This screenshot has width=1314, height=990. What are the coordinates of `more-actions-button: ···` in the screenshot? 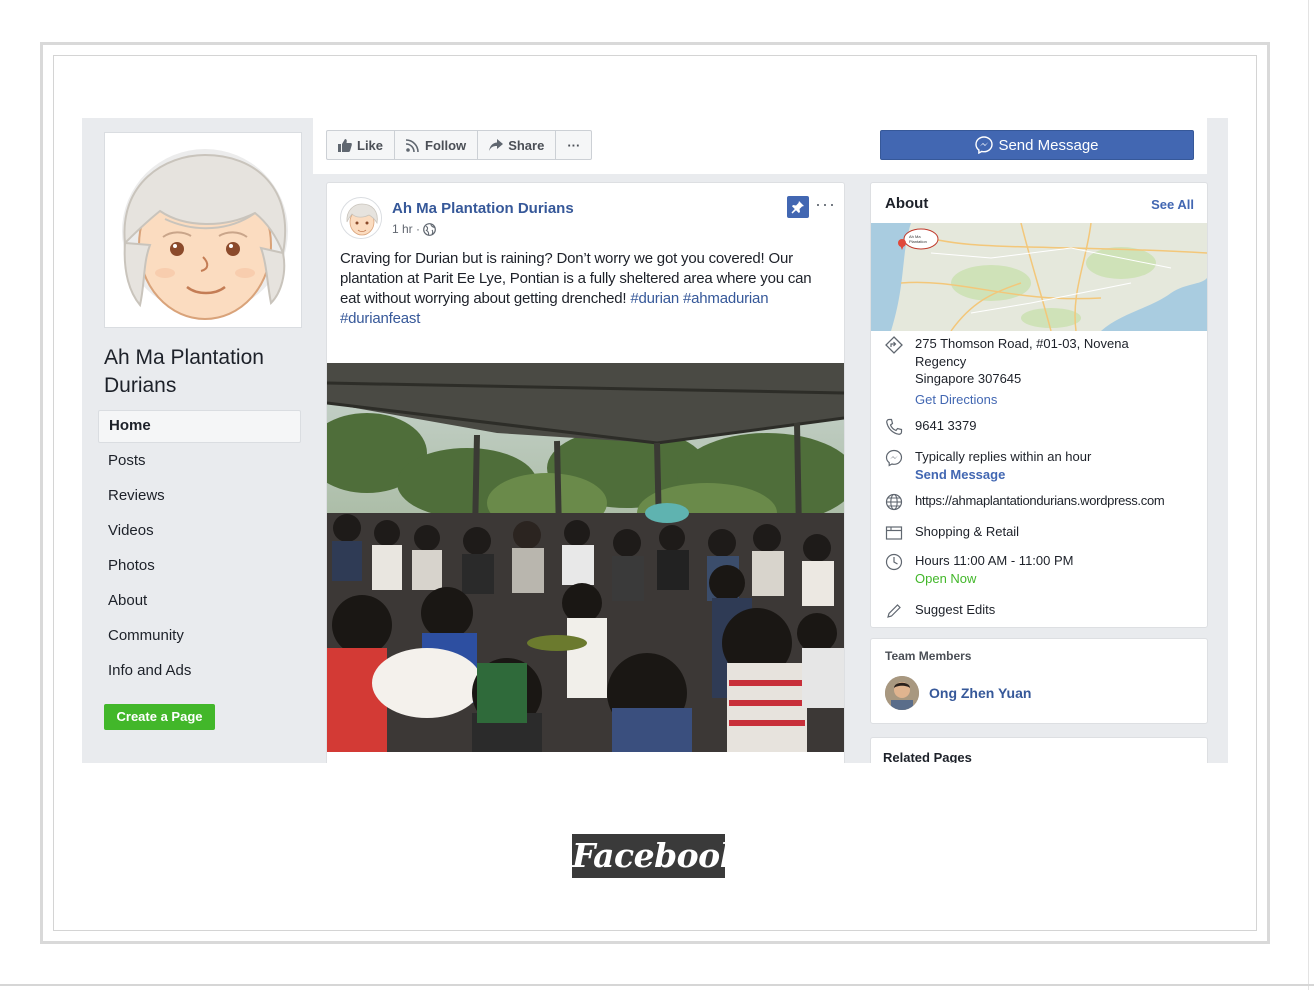 It's located at (573, 145).